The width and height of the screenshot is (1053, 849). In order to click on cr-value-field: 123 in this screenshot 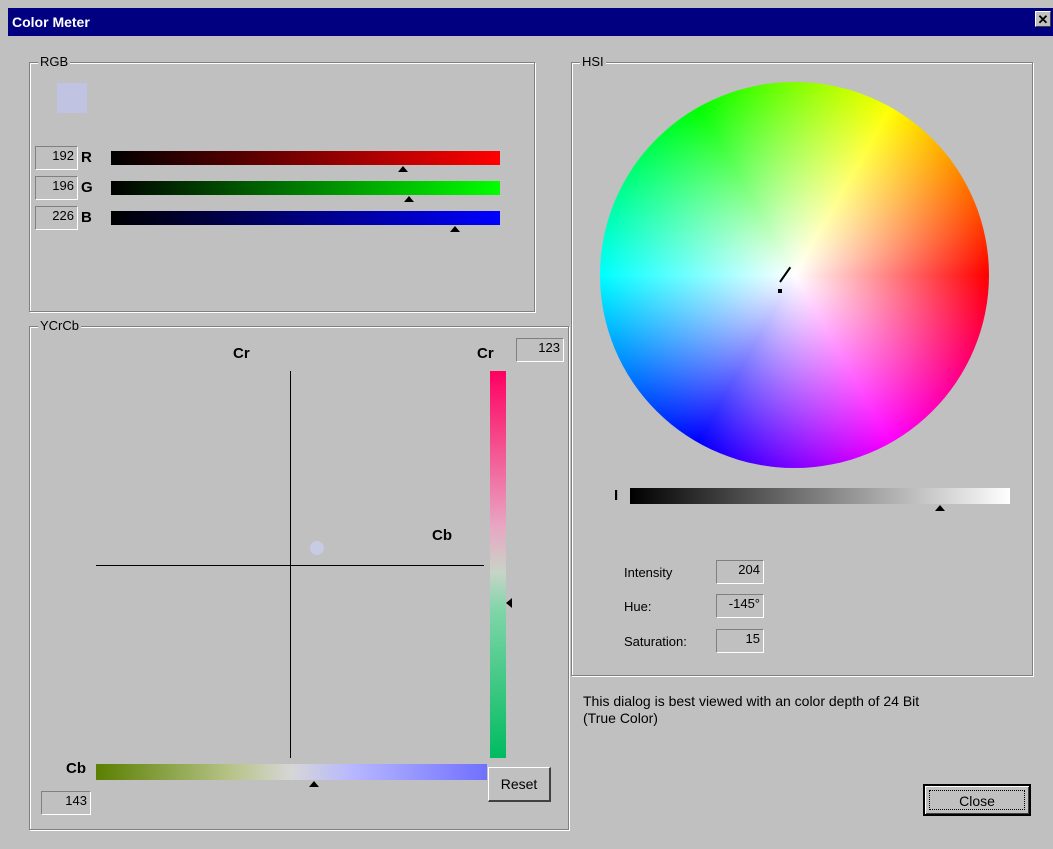, I will do `click(540, 350)`.